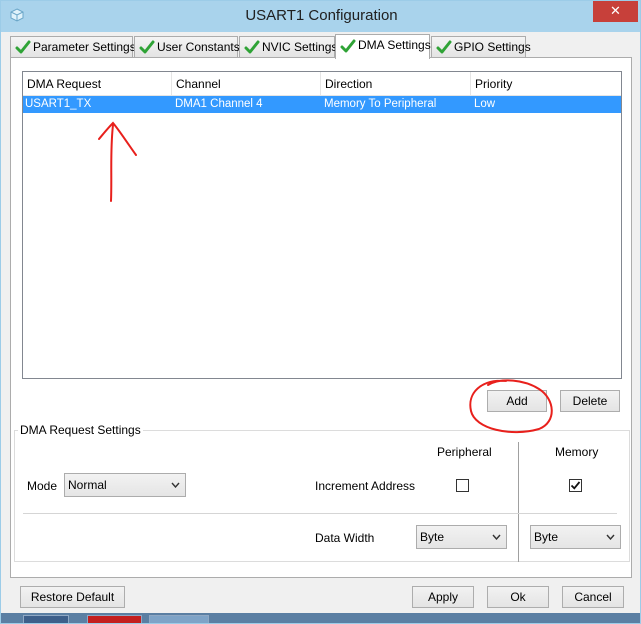 Image resolution: width=641 pixels, height=624 pixels. Describe the element at coordinates (492, 47) in the screenshot. I see `tab-label: GPIO Settings` at that location.